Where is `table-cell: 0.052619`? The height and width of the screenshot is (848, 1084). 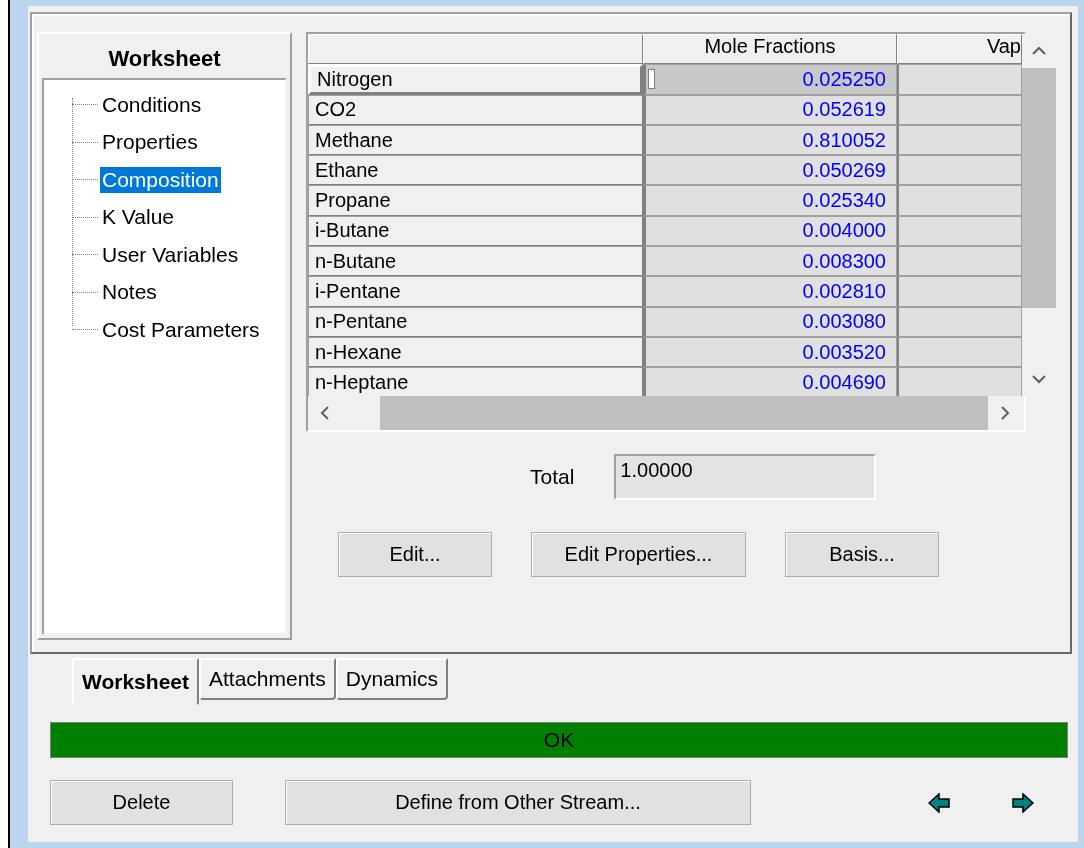
table-cell: 0.052619 is located at coordinates (770, 109).